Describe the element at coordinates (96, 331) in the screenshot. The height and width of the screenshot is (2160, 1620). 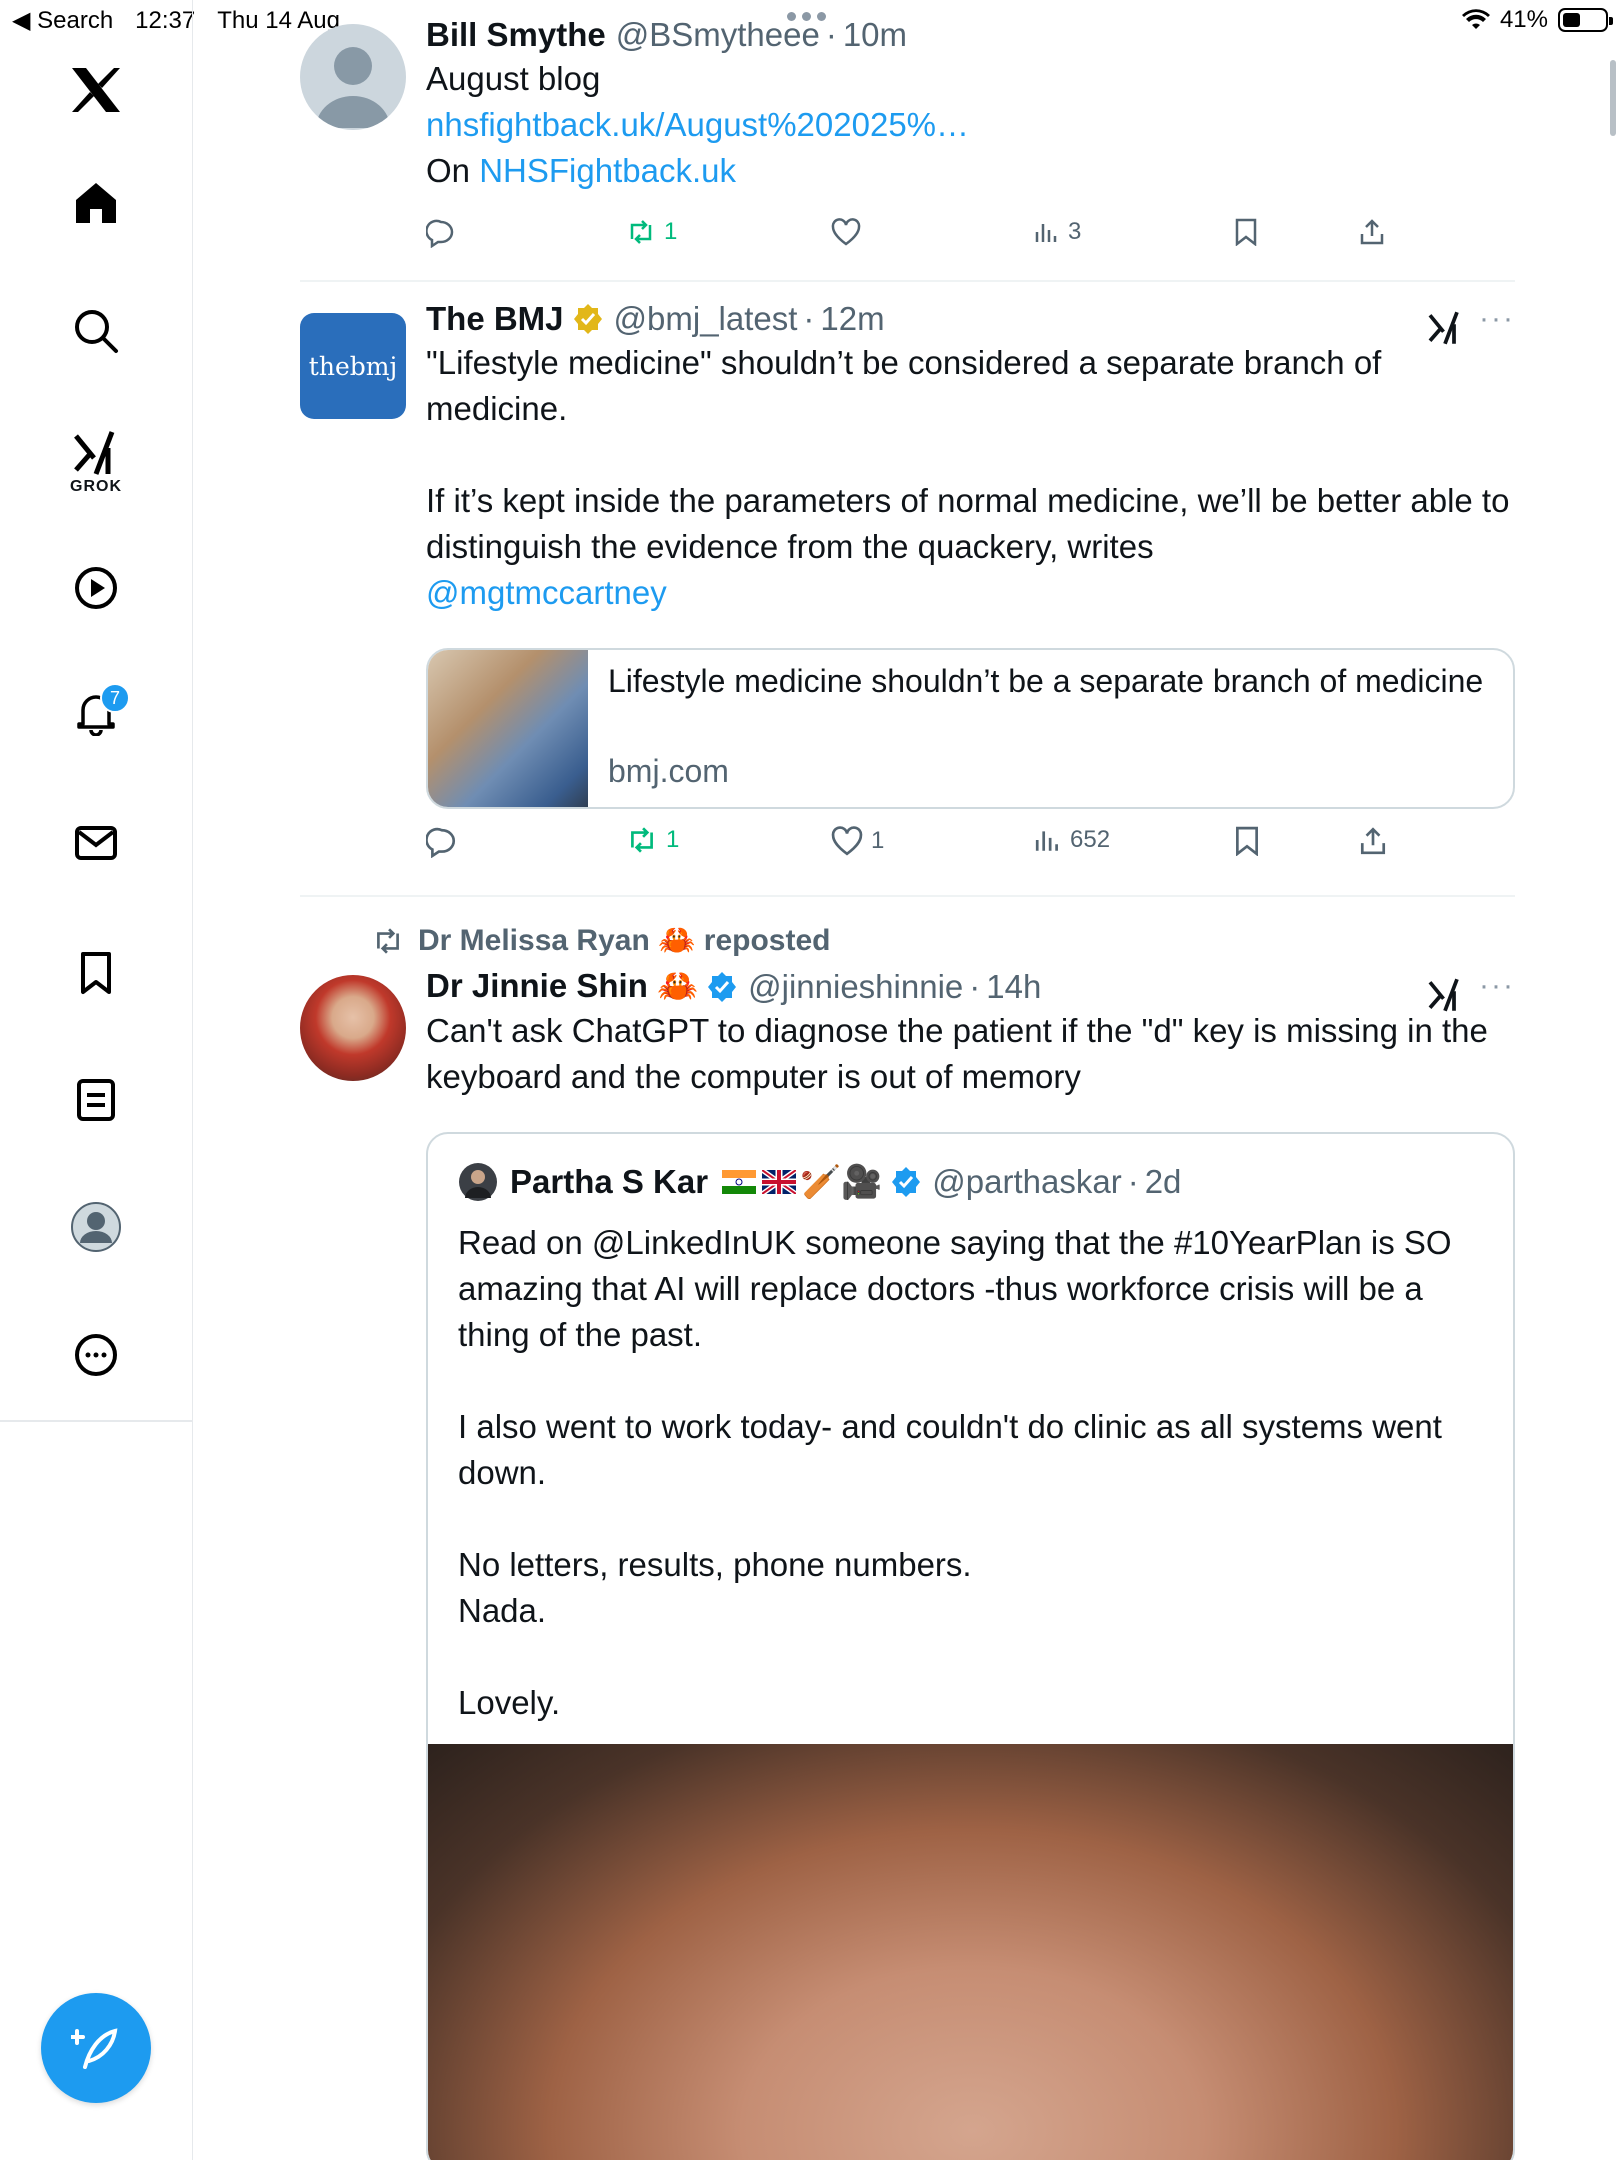
I see `search-icon` at that location.